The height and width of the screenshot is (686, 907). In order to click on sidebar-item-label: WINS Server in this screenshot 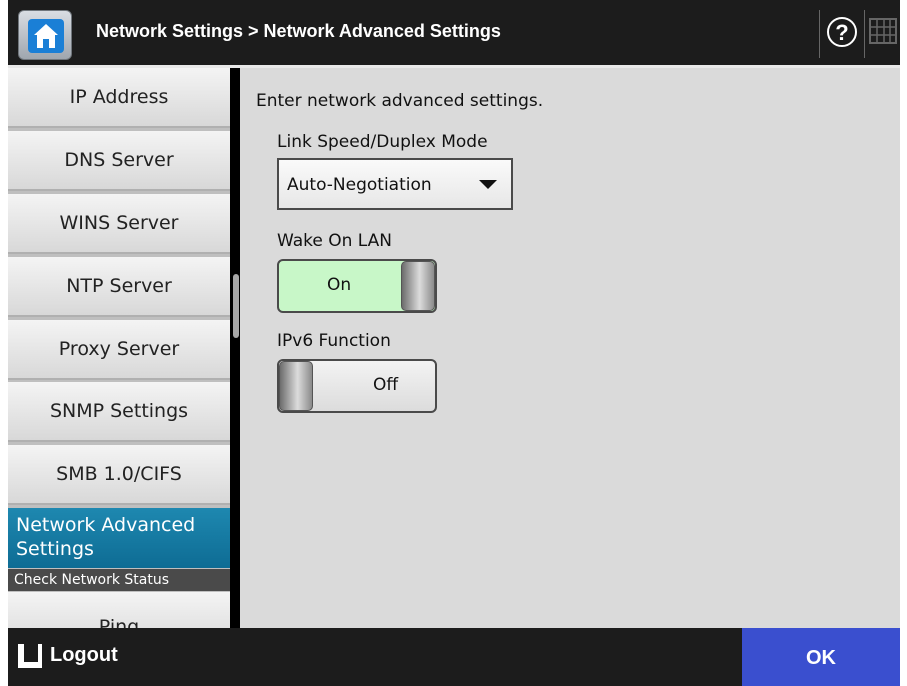, I will do `click(119, 223)`.